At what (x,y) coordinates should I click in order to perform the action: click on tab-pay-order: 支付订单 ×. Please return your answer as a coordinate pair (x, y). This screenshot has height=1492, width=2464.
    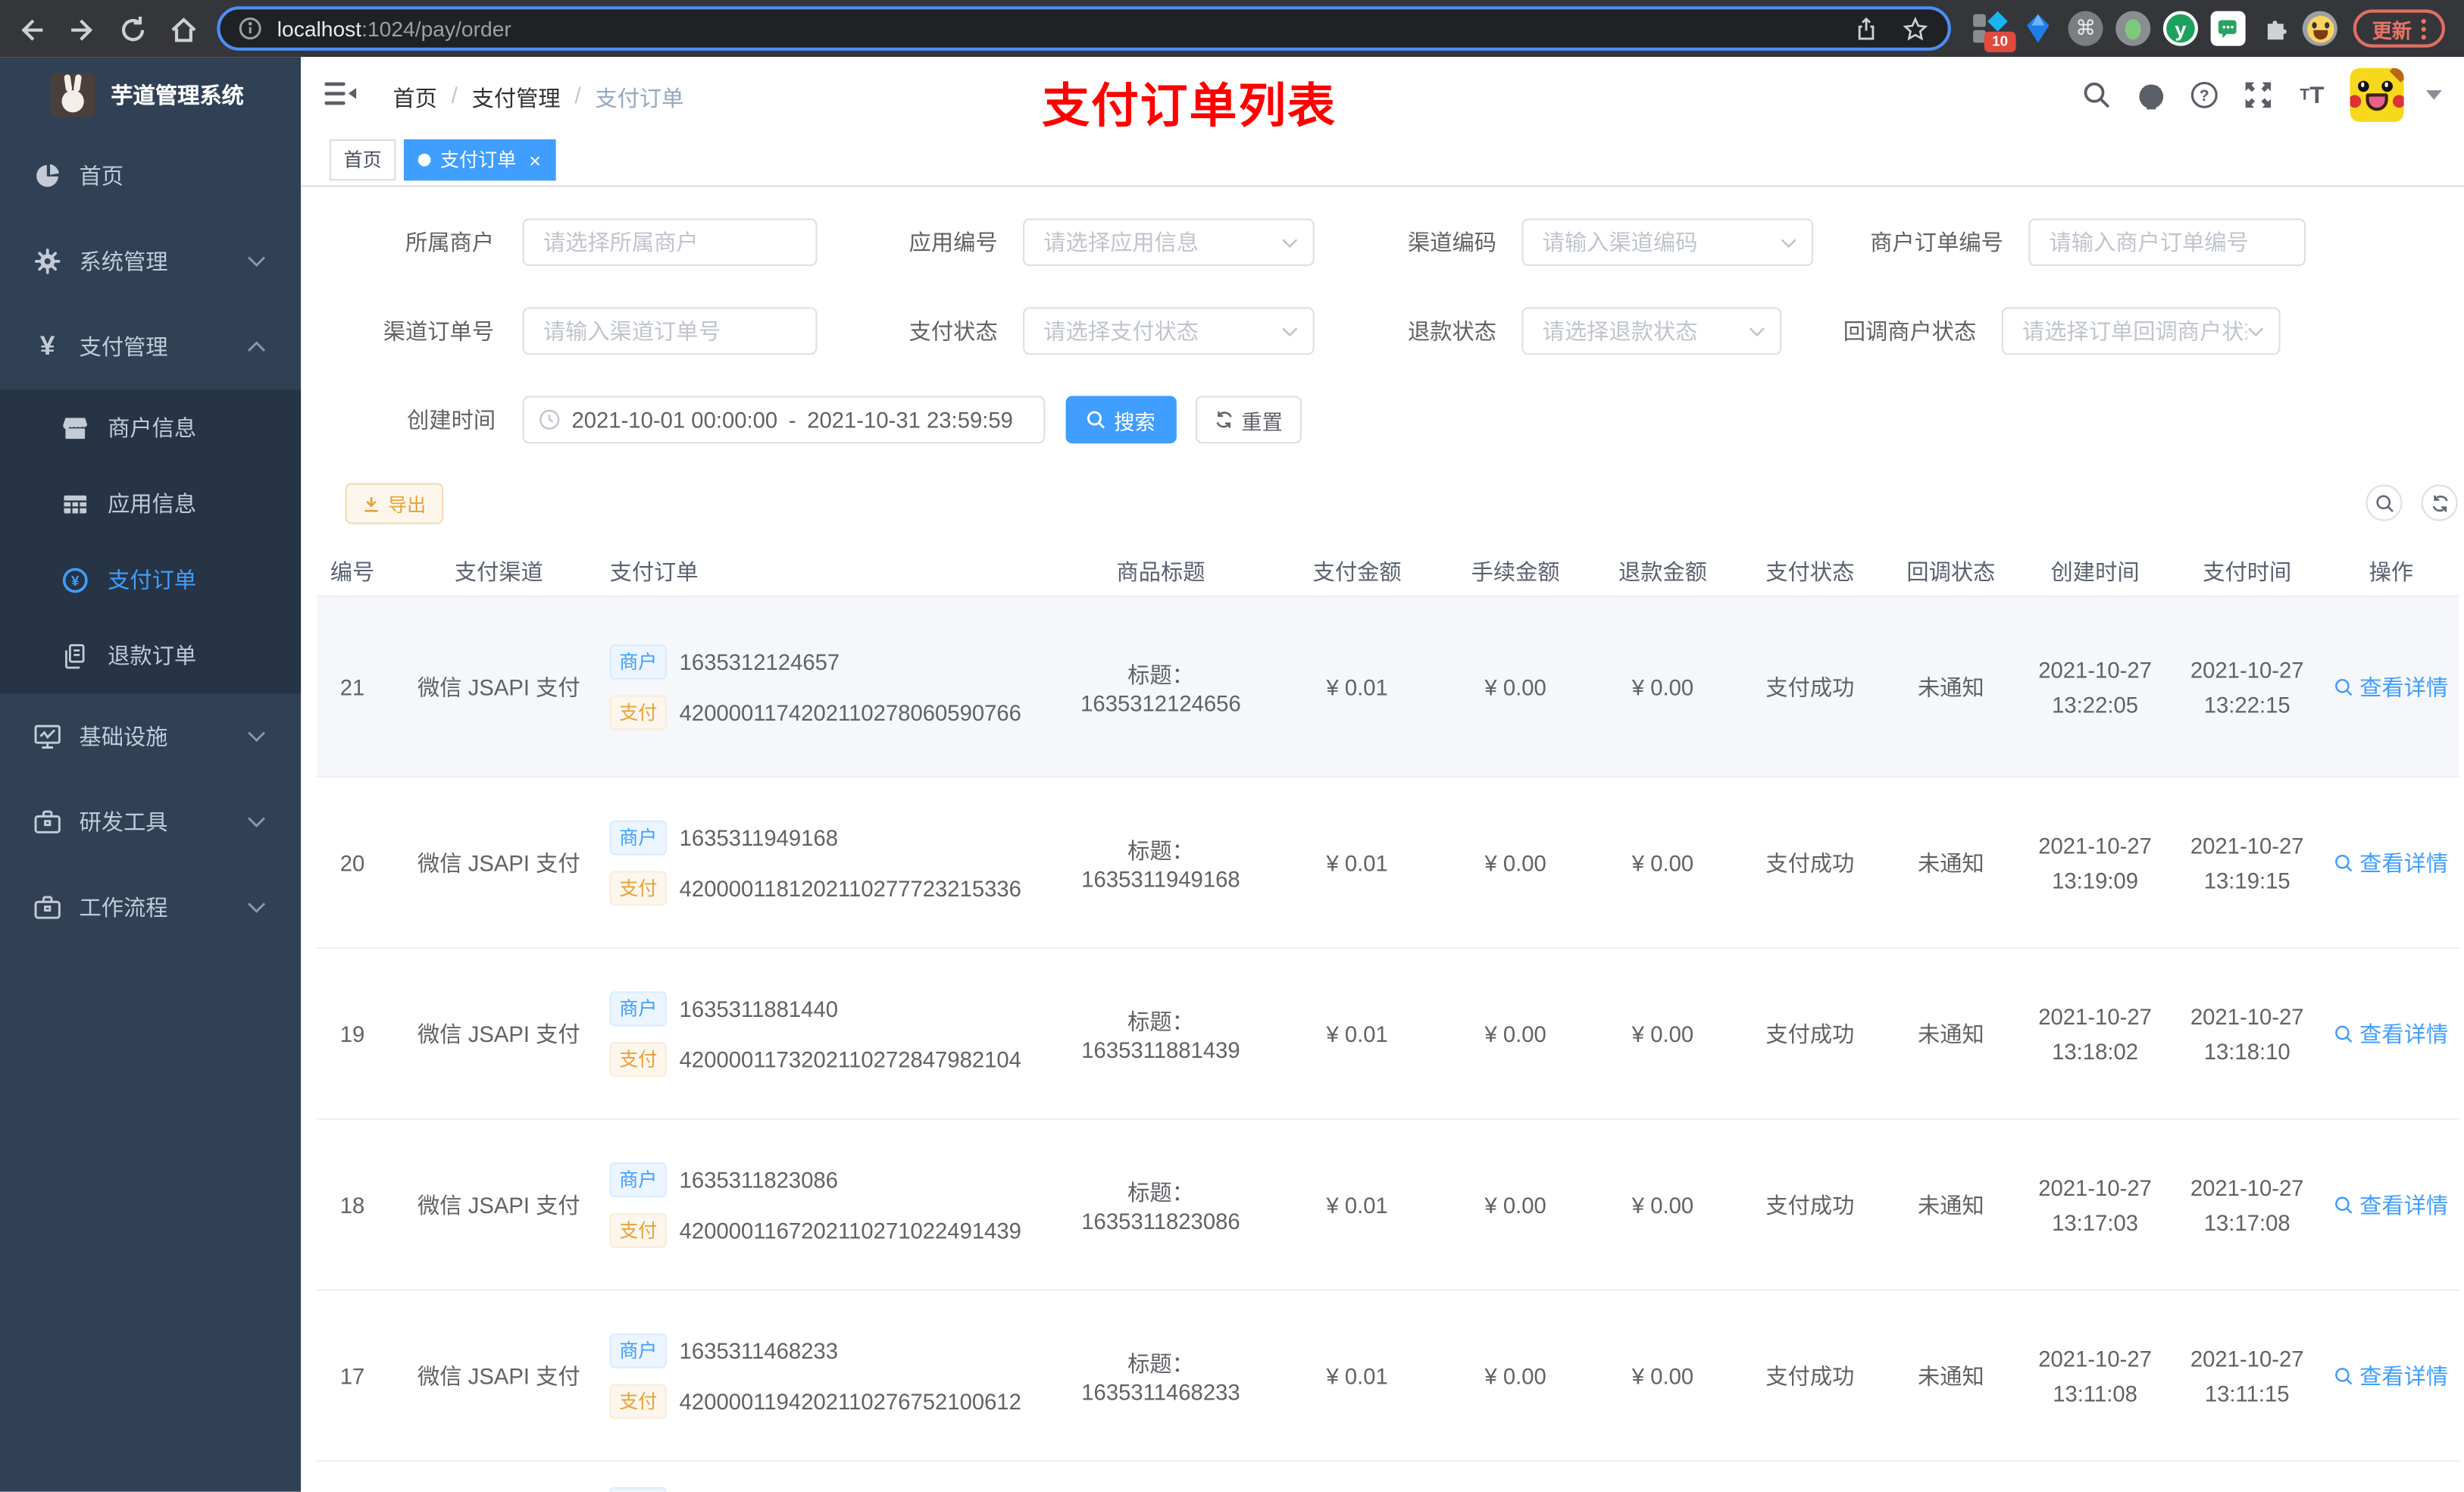
    Looking at the image, I should click on (479, 160).